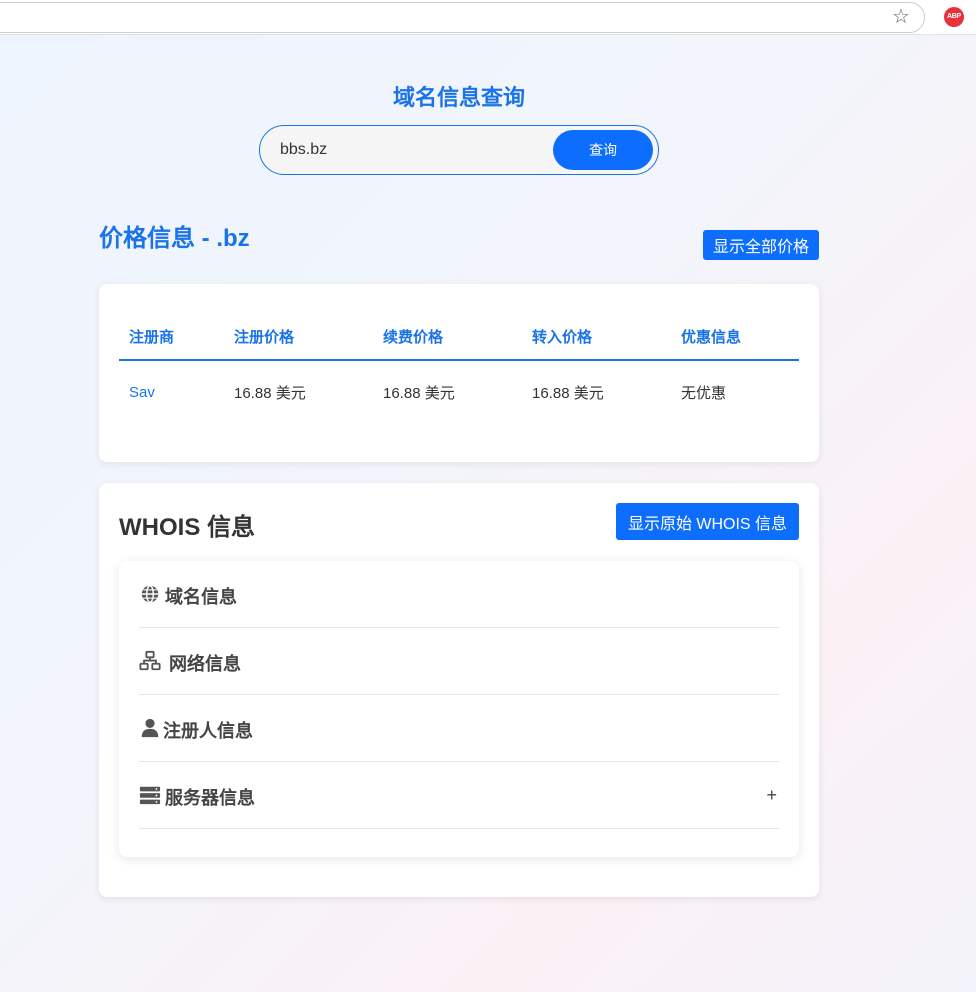 The height and width of the screenshot is (992, 976). Describe the element at coordinates (205, 664) in the screenshot. I see `whois-section-label: 网络信息` at that location.